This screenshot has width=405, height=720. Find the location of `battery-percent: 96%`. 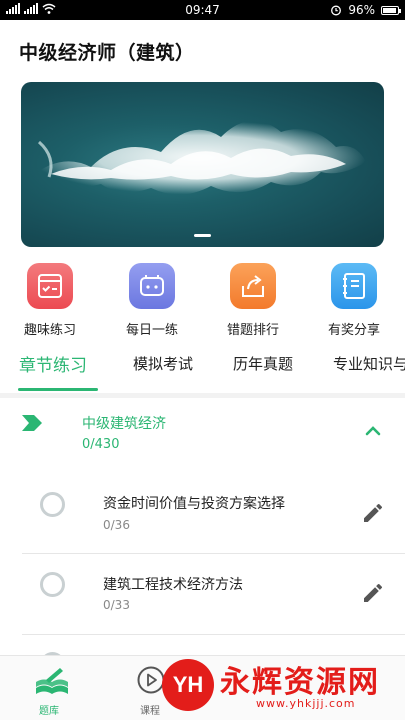

battery-percent: 96% is located at coordinates (361, 10).